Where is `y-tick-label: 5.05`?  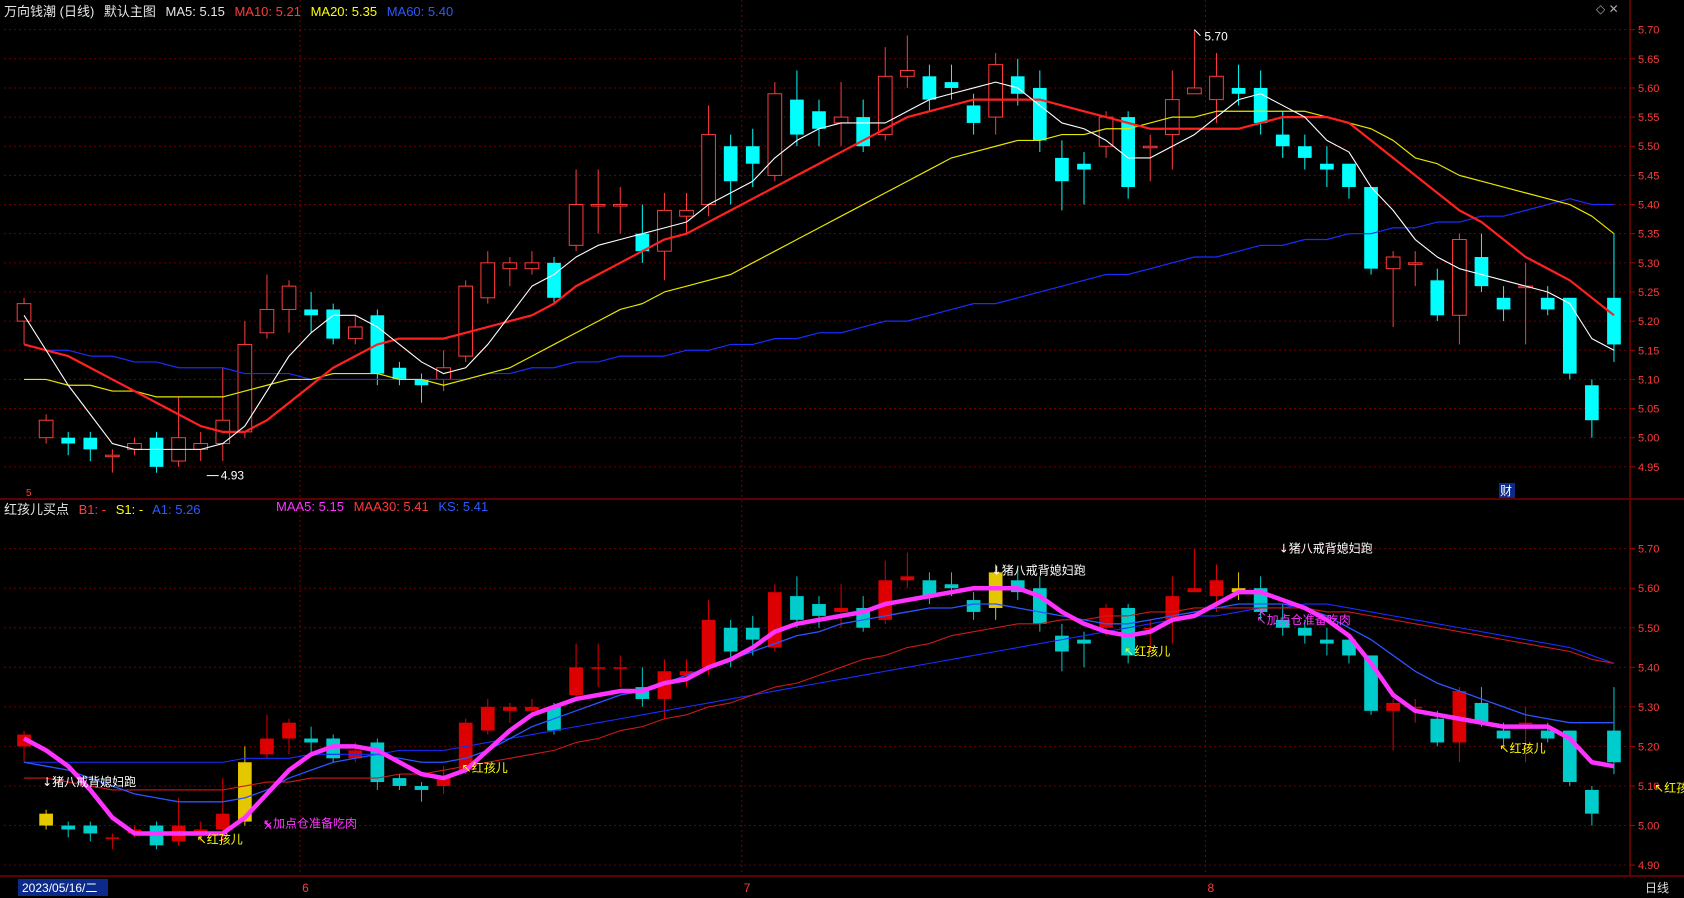 y-tick-label: 5.05 is located at coordinates (1648, 410).